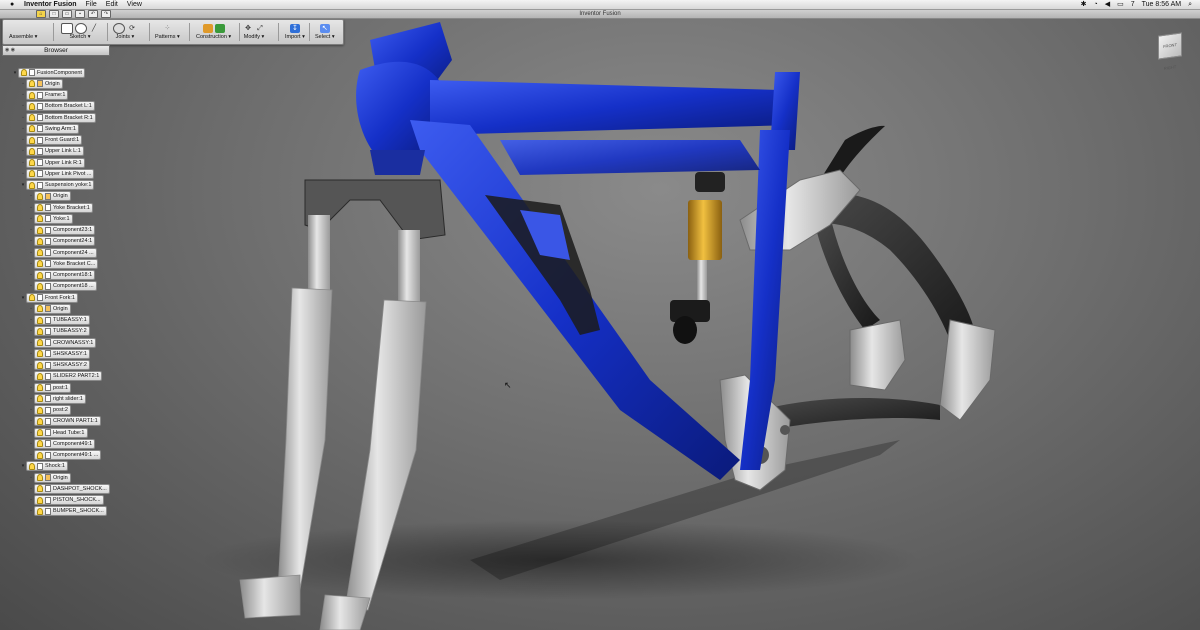 This screenshot has width=1200, height=630. What do you see at coordinates (1107, 4) in the screenshot?
I see `volume-icon: ◀` at bounding box center [1107, 4].